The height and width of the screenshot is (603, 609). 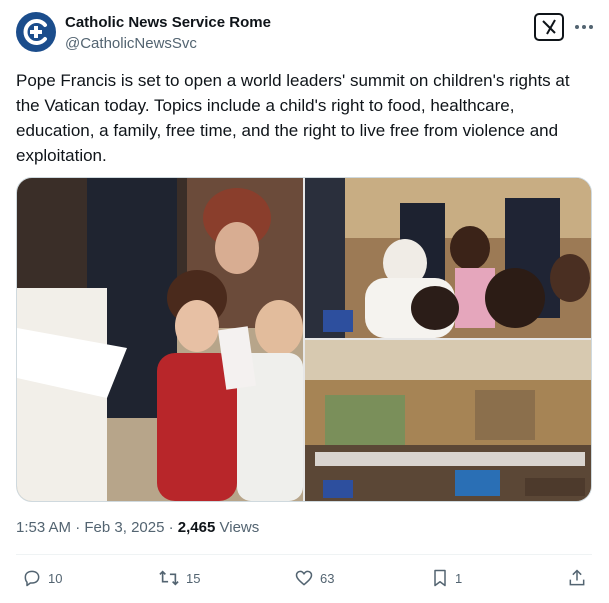 I want to click on more-options-icon, so click(x=584, y=27).